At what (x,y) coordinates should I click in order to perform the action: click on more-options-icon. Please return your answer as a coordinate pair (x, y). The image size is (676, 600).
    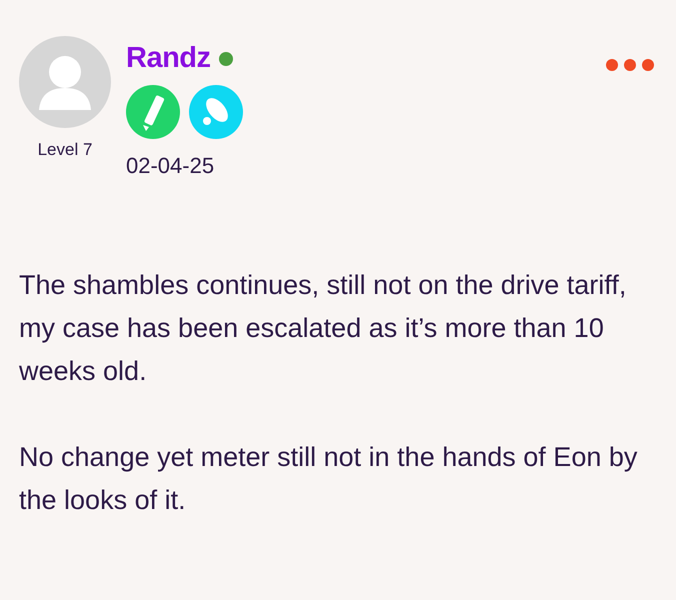
    Looking at the image, I should click on (630, 65).